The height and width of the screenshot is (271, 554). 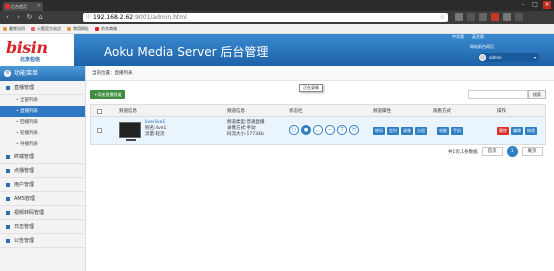 What do you see at coordinates (498, 94) in the screenshot?
I see `search-input` at bounding box center [498, 94].